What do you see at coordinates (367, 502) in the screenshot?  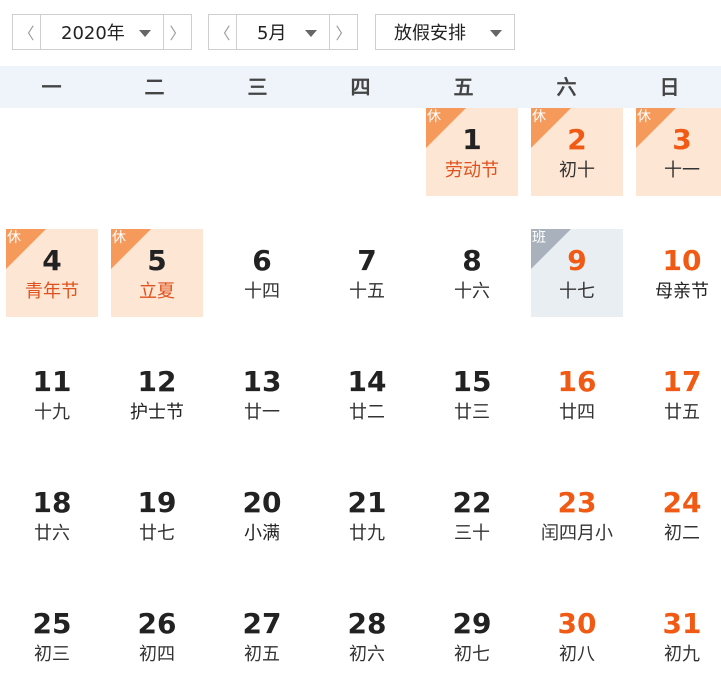 I see `day-number: 21` at bounding box center [367, 502].